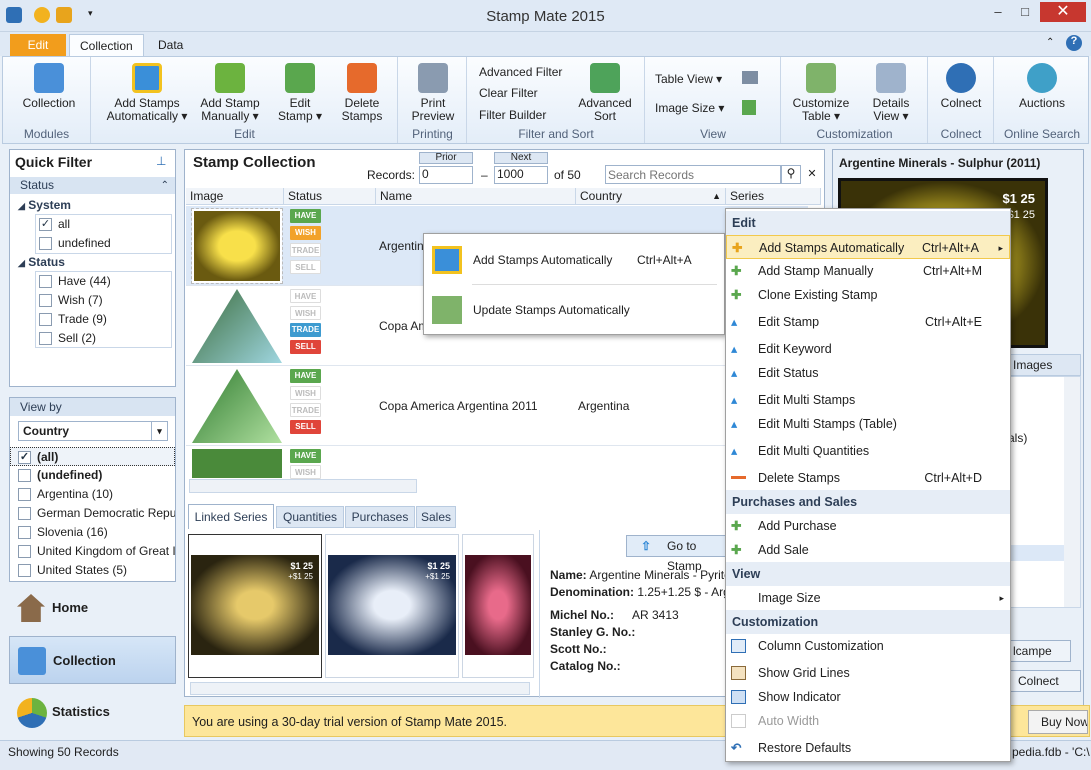 The image size is (1091, 770). Describe the element at coordinates (103, 300) in the screenshot. I see `filter-wish: Wish (7)` at that location.